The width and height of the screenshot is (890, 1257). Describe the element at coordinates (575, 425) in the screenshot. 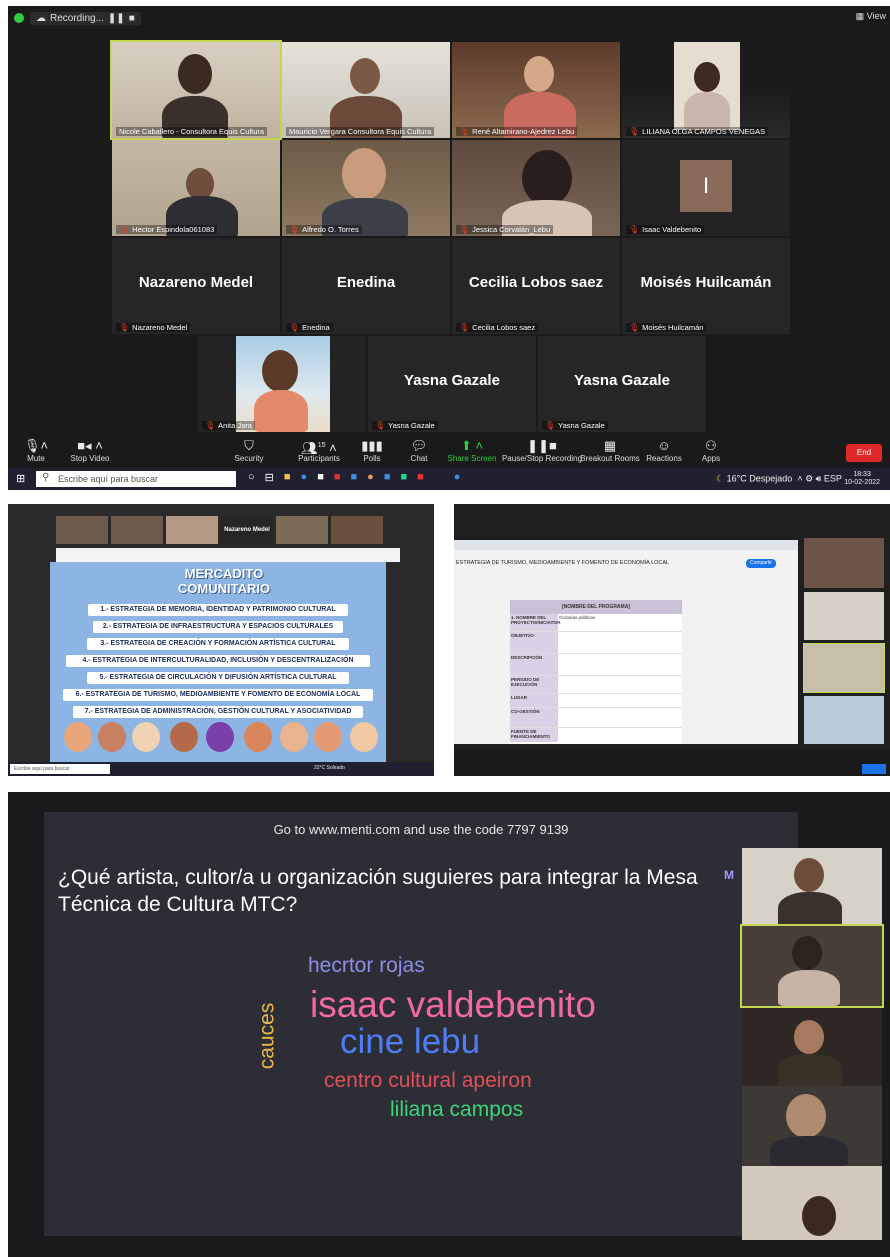

I see `name-label: 🎙︎ Yasna Gazale` at that location.